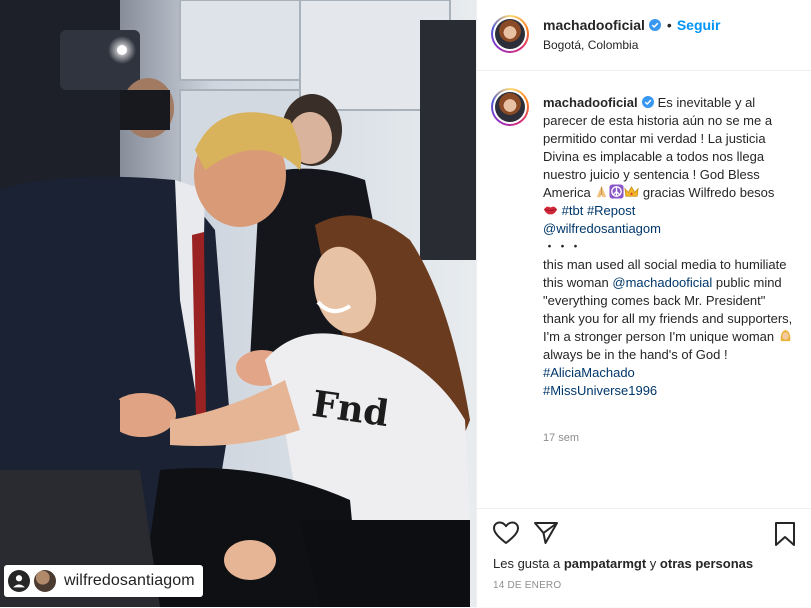 This screenshot has width=811, height=608. I want to click on caption-part-2: gracias Wilfredo besos, so click(709, 192).